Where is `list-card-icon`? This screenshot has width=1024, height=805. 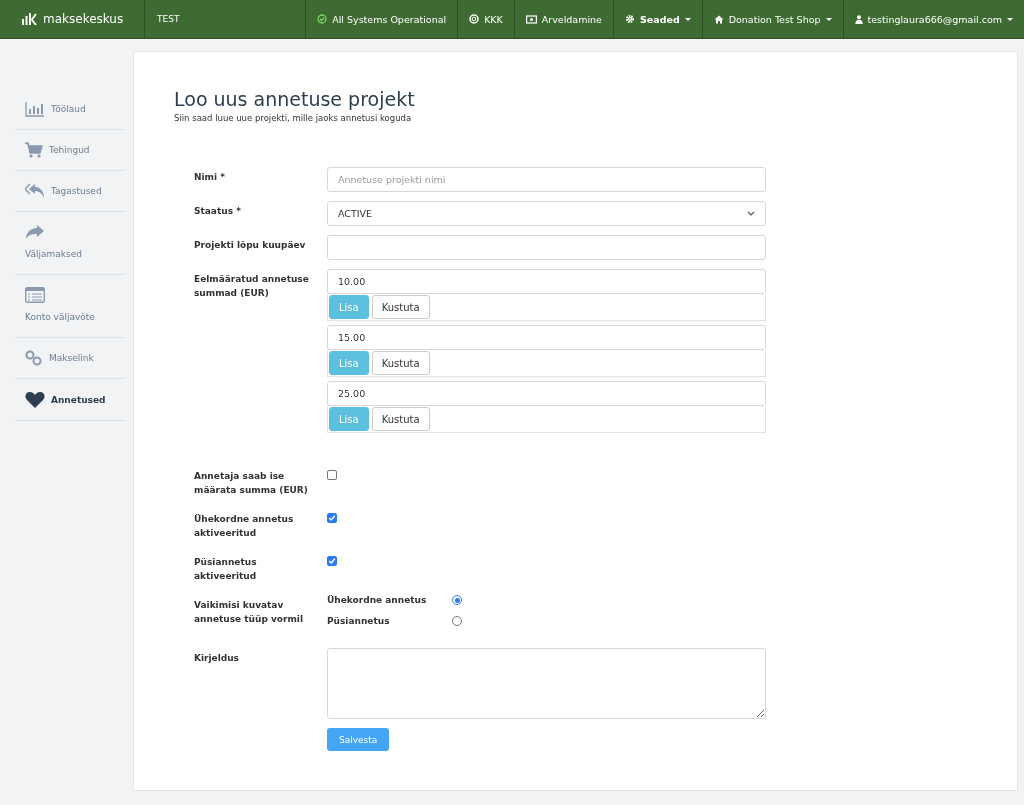
list-card-icon is located at coordinates (35, 295).